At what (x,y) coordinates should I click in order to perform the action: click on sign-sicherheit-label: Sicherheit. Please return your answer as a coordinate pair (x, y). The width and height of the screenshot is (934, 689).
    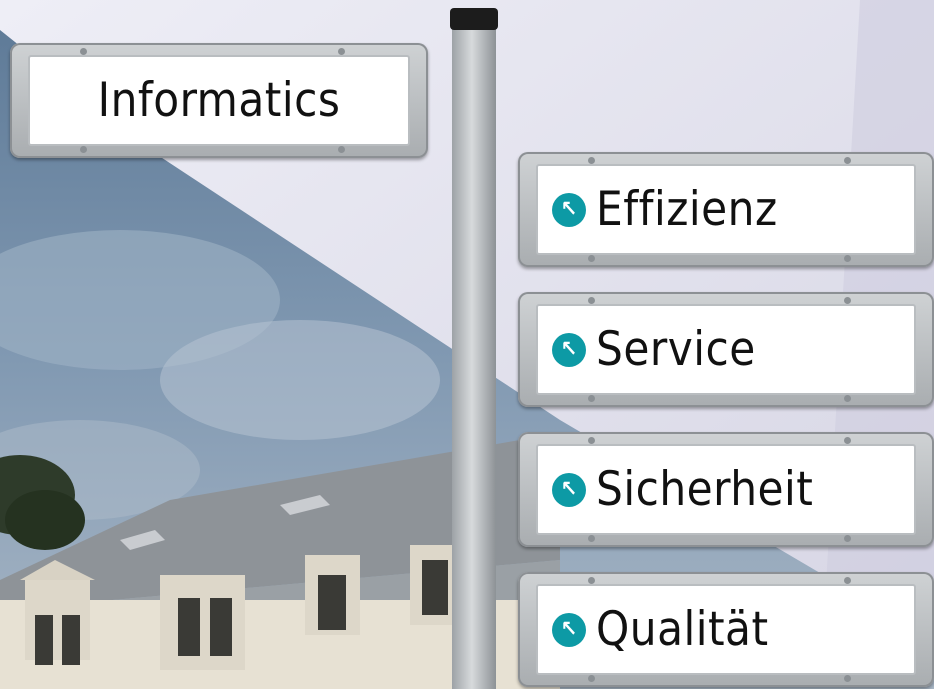
    Looking at the image, I should click on (705, 489).